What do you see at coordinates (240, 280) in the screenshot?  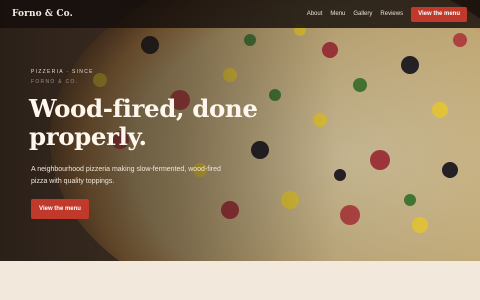 I see `next-section` at bounding box center [240, 280].